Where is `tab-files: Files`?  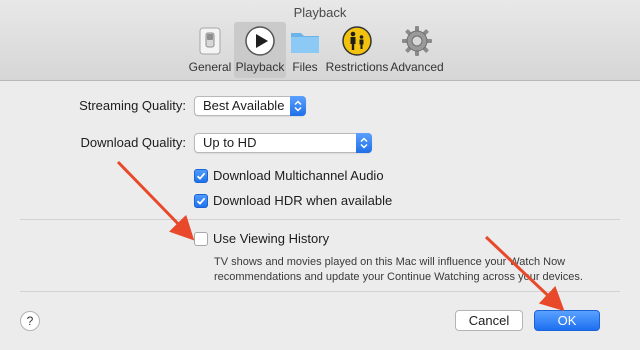
tab-files: Files is located at coordinates (305, 50).